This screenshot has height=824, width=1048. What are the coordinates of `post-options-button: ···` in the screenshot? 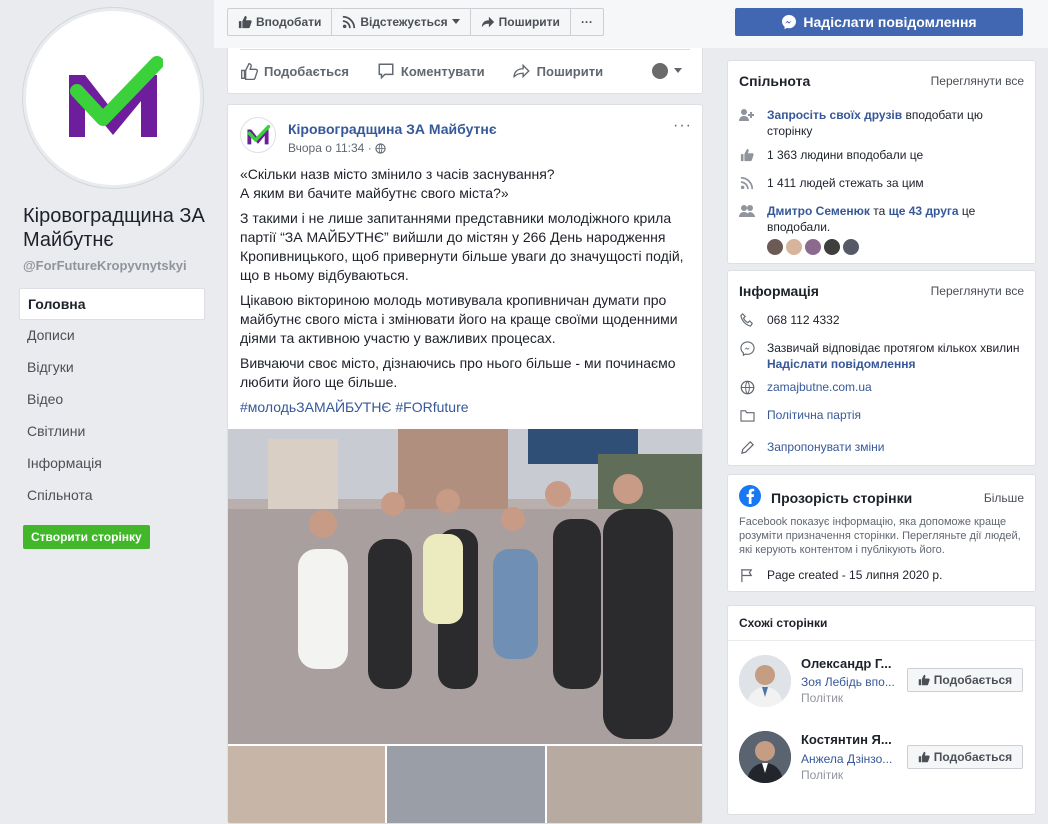 It's located at (682, 126).